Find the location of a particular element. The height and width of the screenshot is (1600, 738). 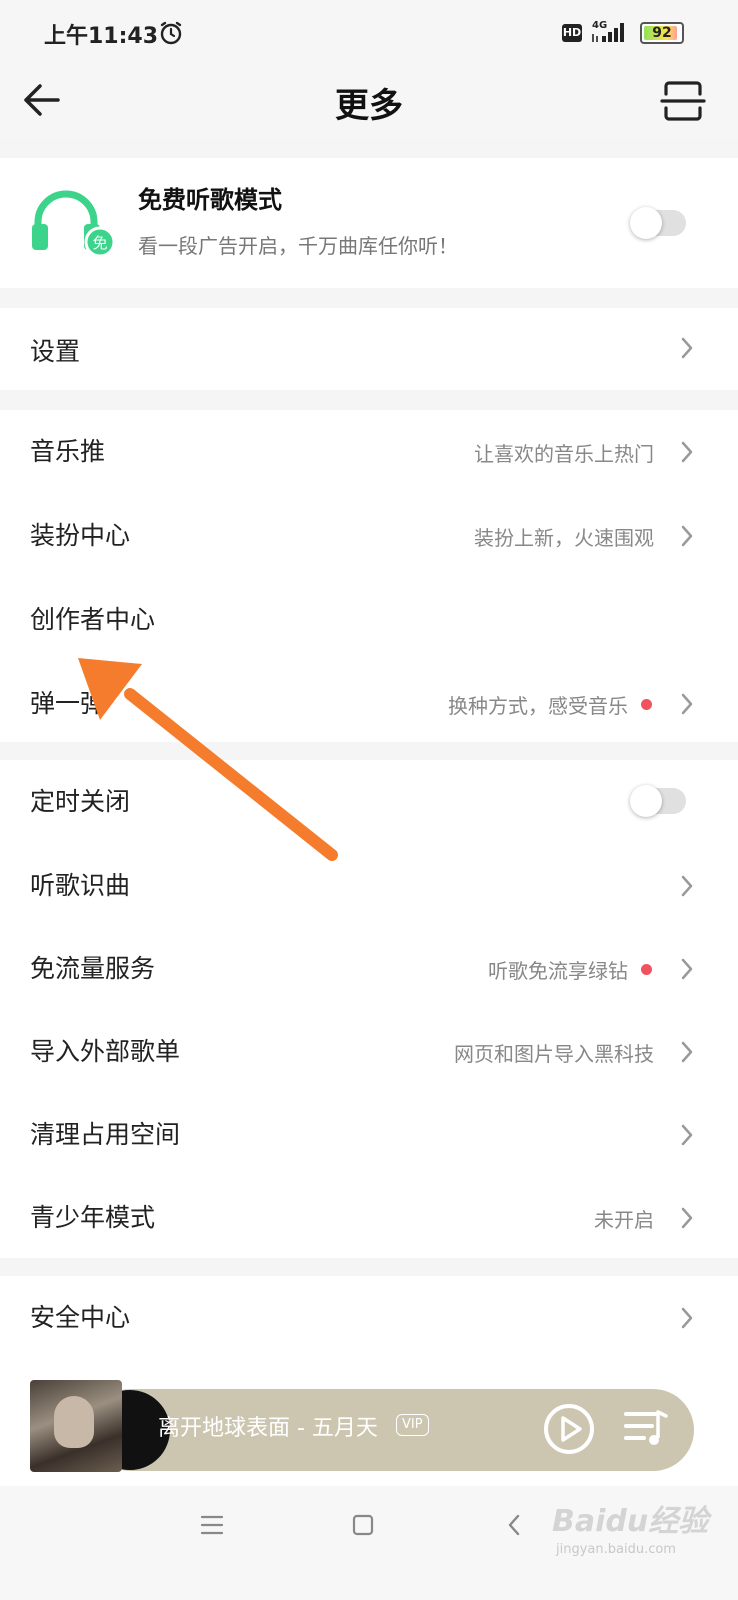

row-hint: 未开启 is located at coordinates (624, 1220).